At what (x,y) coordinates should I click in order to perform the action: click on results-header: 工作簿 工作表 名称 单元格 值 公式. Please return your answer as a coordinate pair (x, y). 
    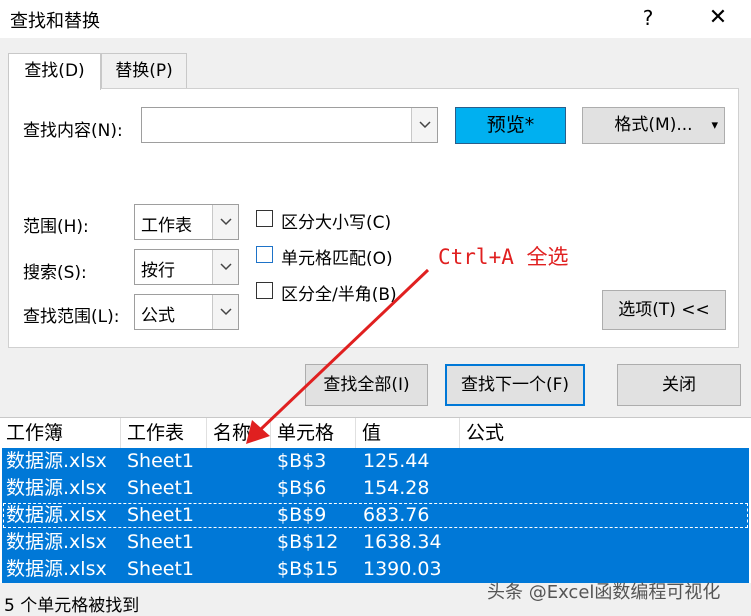
    Looking at the image, I should click on (375, 433).